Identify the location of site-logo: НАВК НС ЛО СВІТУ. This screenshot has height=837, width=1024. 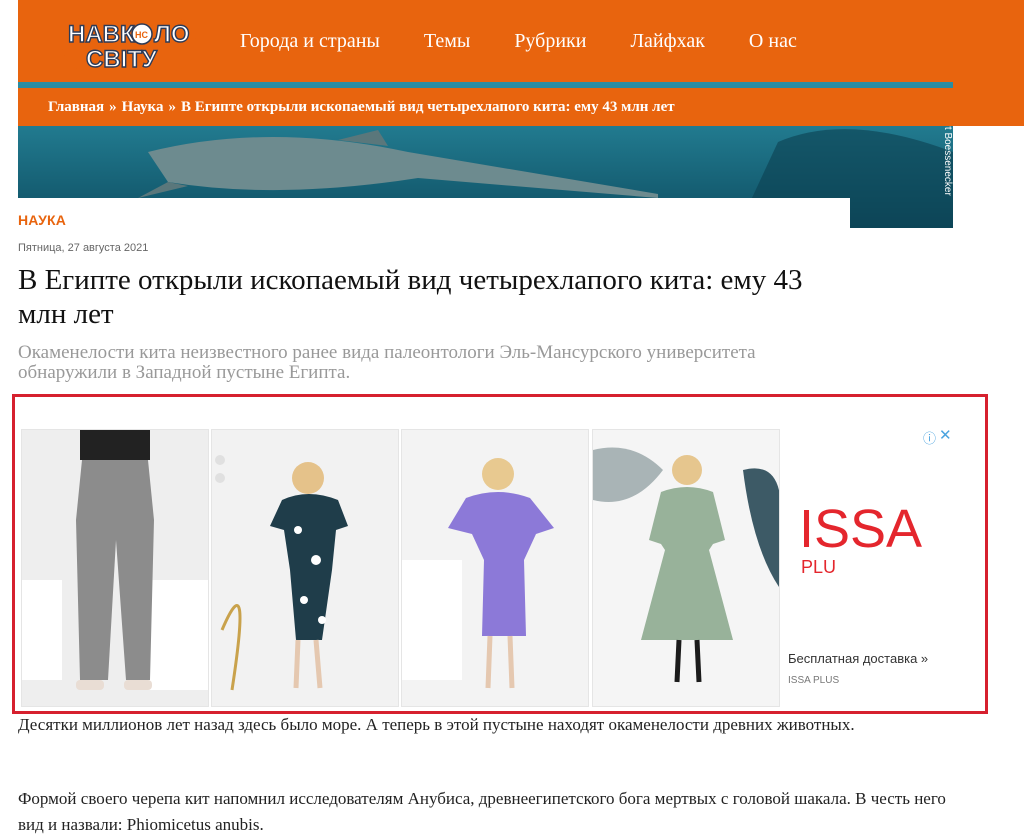
(130, 44).